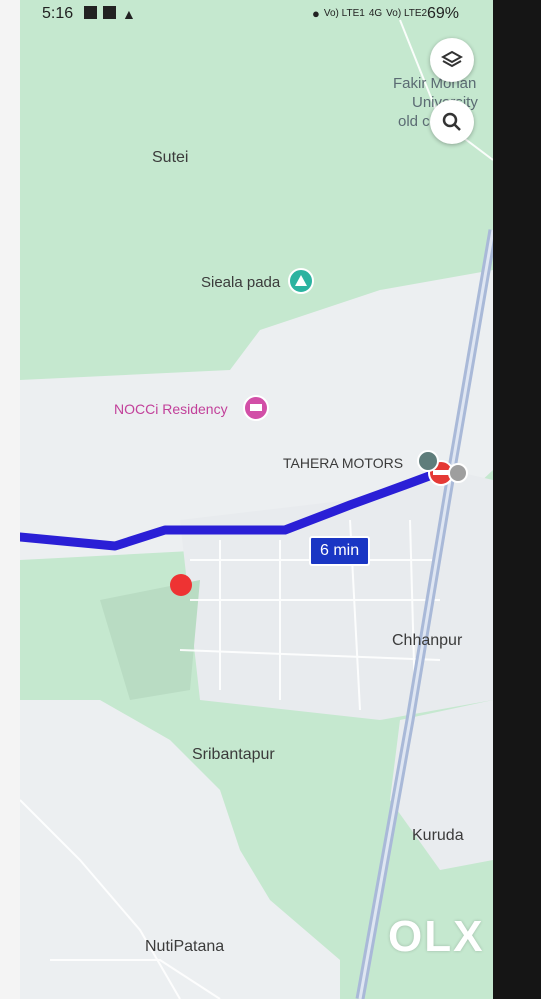  What do you see at coordinates (90, 12) in the screenshot?
I see `folder-icon` at bounding box center [90, 12].